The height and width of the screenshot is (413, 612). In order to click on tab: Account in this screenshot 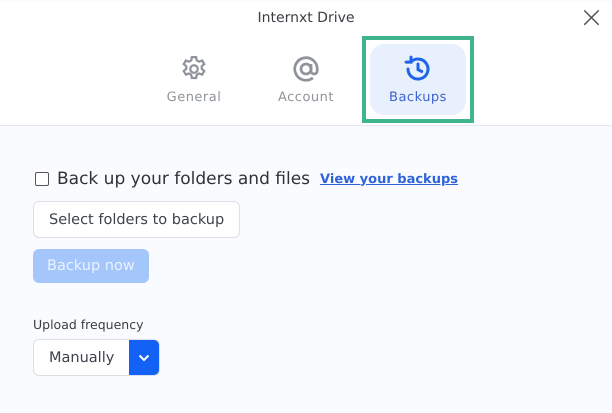, I will do `click(306, 79)`.